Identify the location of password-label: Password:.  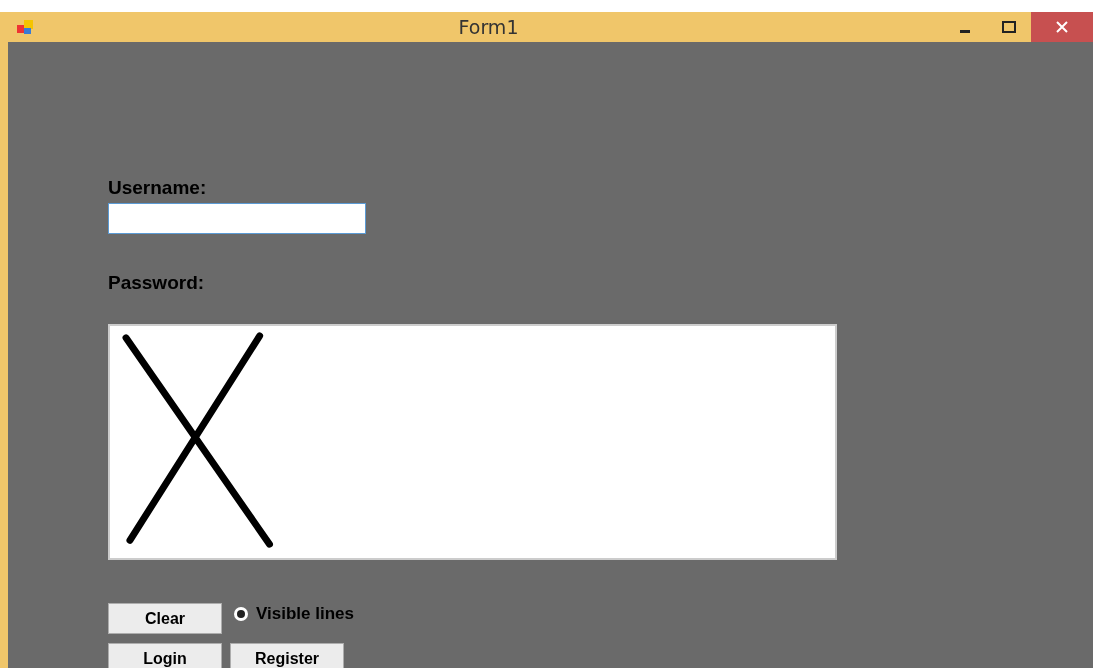
(157, 283).